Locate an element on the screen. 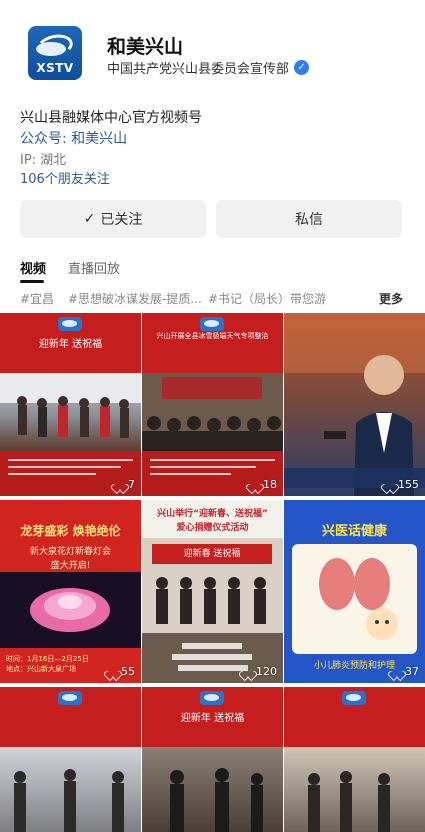 The height and width of the screenshot is (832, 425). interview-scene is located at coordinates (354, 404).